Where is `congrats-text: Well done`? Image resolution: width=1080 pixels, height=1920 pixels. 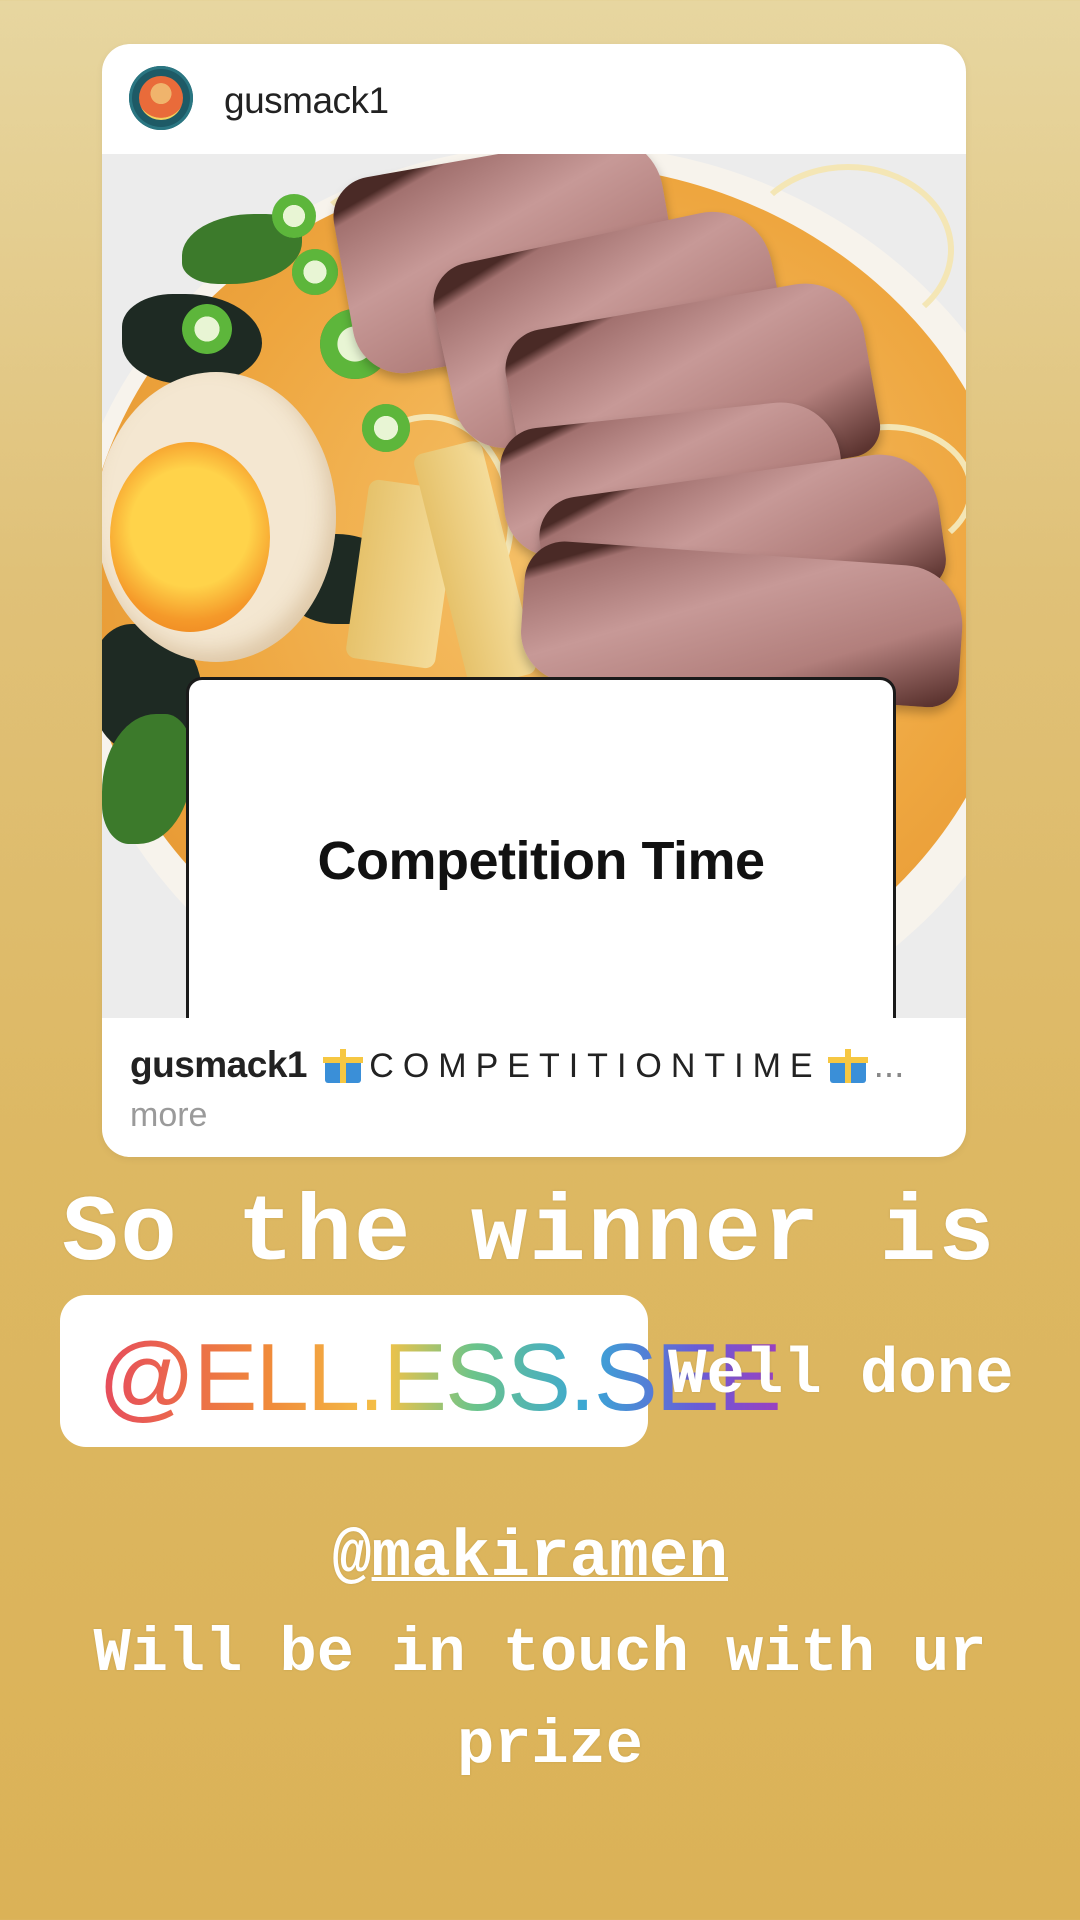
congrats-text: Well done is located at coordinates (841, 1376).